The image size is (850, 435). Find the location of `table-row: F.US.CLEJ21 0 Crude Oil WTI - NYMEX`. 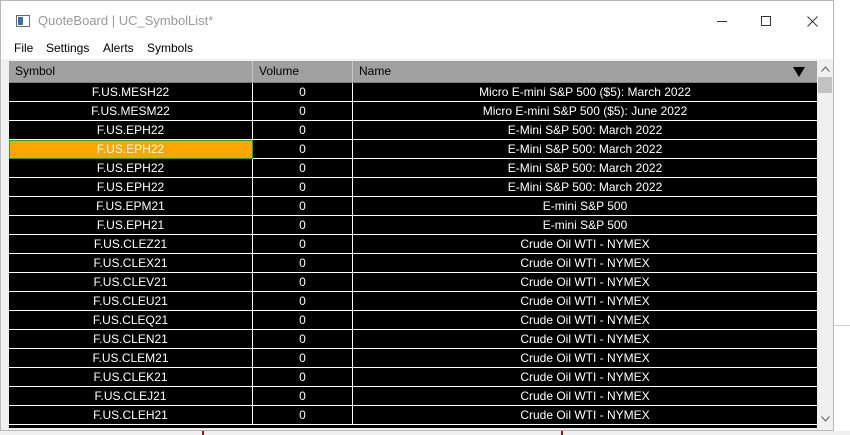

table-row: F.US.CLEJ21 0 Crude Oil WTI - NYMEX is located at coordinates (413, 396).